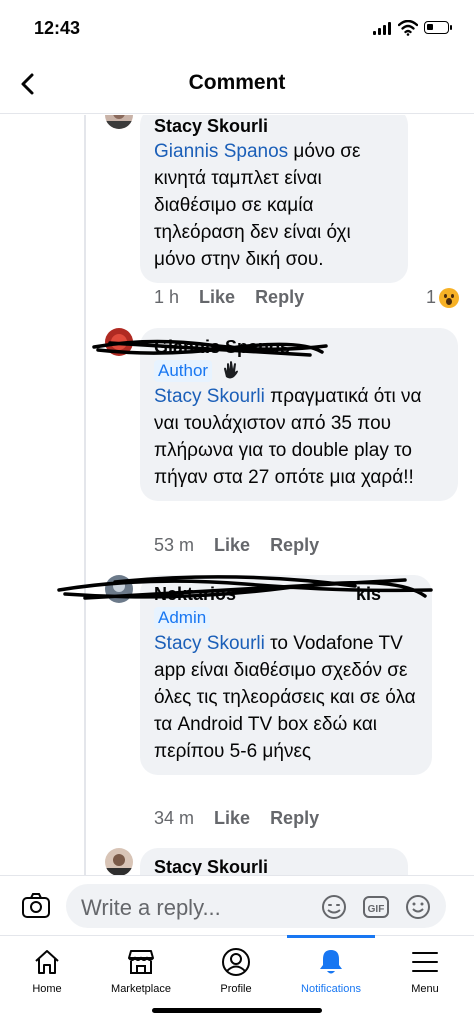 Image resolution: width=474 pixels, height=1024 pixels. Describe the element at coordinates (231, 370) in the screenshot. I see `wave-hand-icon` at that location.